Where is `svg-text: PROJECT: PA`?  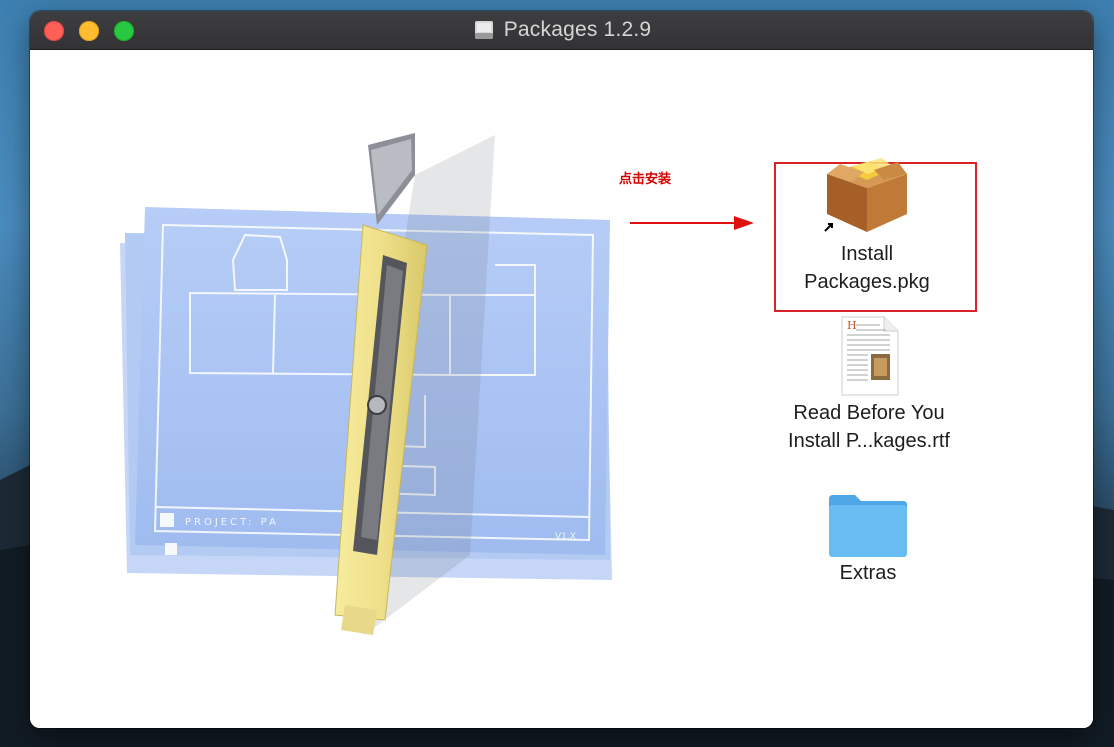
svg-text: PROJECT: PA is located at coordinates (232, 522).